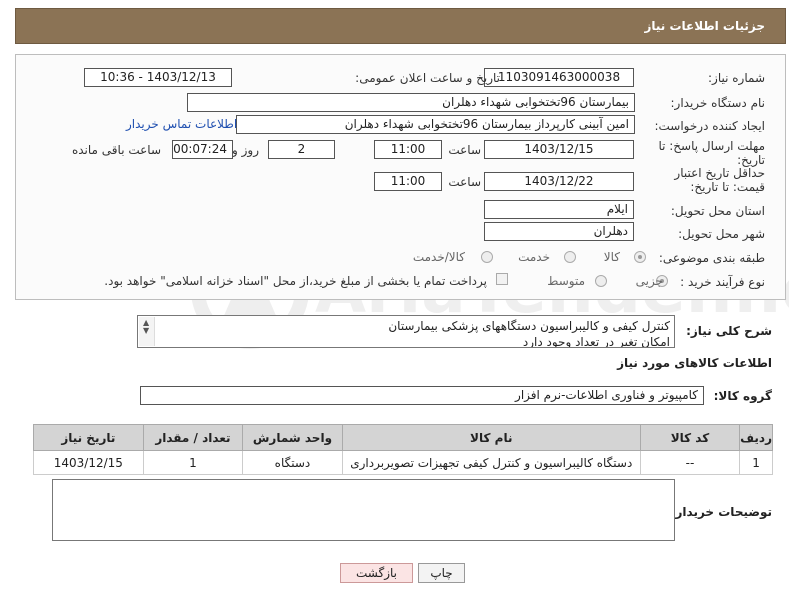 This screenshot has width=789, height=598. What do you see at coordinates (441, 573) in the screenshot?
I see `print-button: چاپ` at bounding box center [441, 573].